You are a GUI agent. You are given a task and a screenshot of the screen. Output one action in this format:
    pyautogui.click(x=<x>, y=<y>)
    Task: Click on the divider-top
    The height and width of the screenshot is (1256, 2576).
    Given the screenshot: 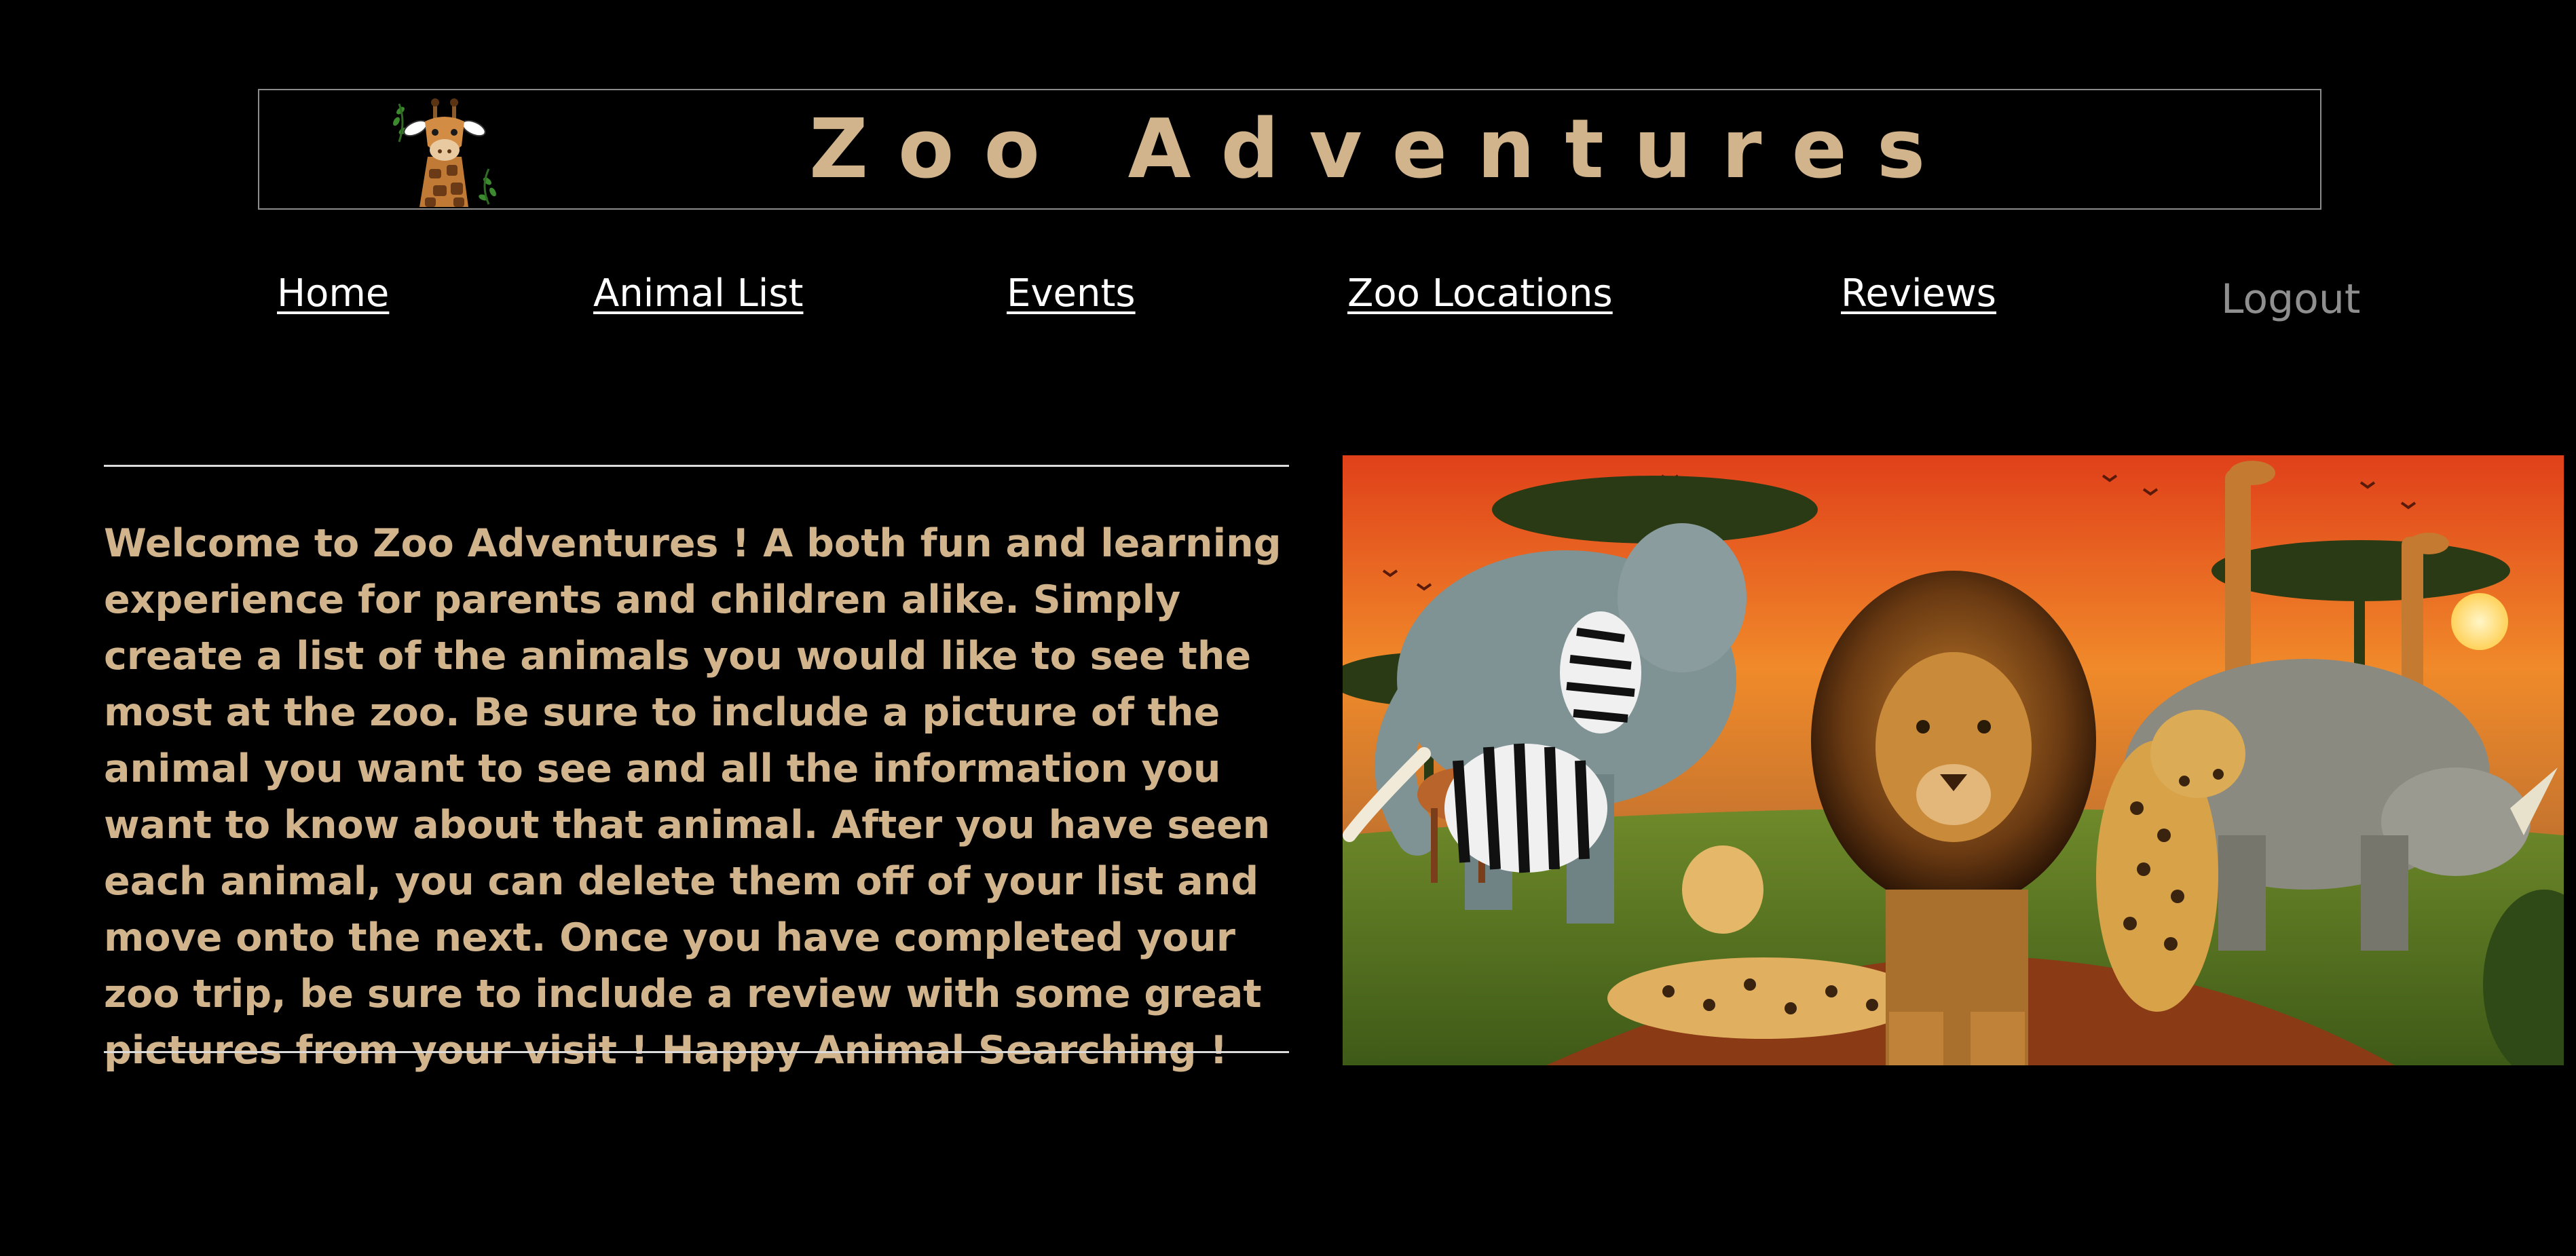 What is the action you would take?
    pyautogui.click(x=696, y=466)
    